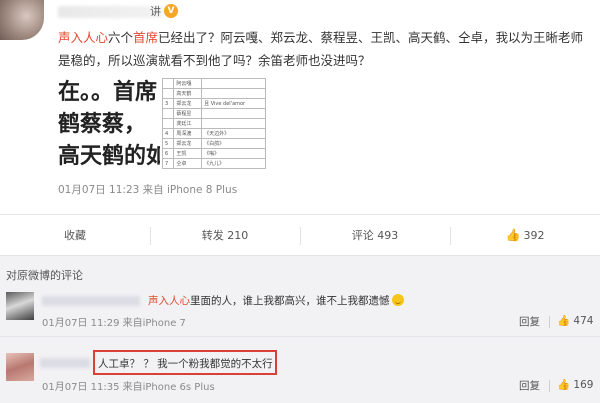 This screenshot has height=403, width=600. What do you see at coordinates (575, 320) in the screenshot?
I see `comment-like-button: 👍 474` at bounding box center [575, 320].